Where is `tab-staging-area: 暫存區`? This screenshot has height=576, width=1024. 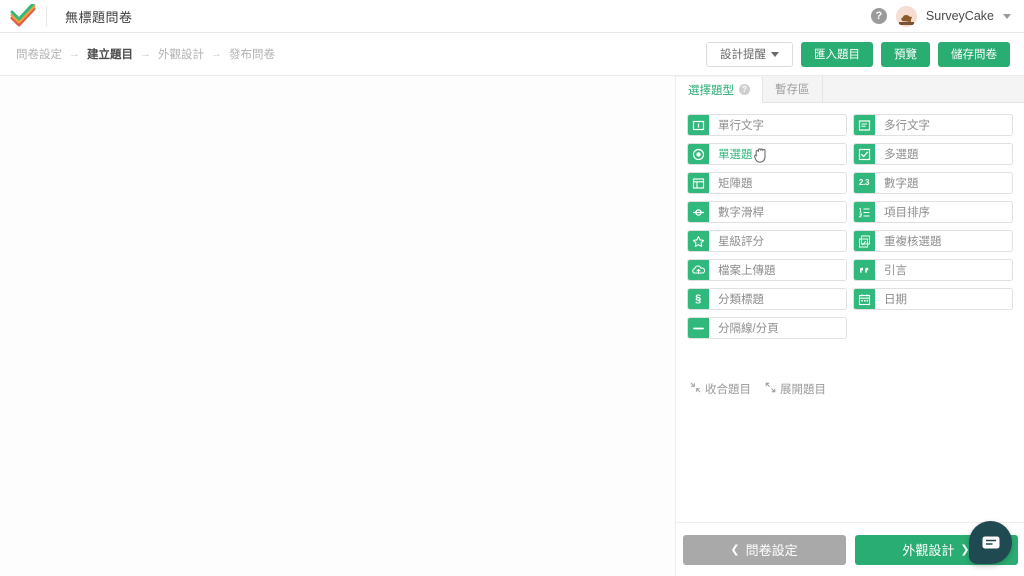 tab-staging-area: 暫存區 is located at coordinates (793, 89).